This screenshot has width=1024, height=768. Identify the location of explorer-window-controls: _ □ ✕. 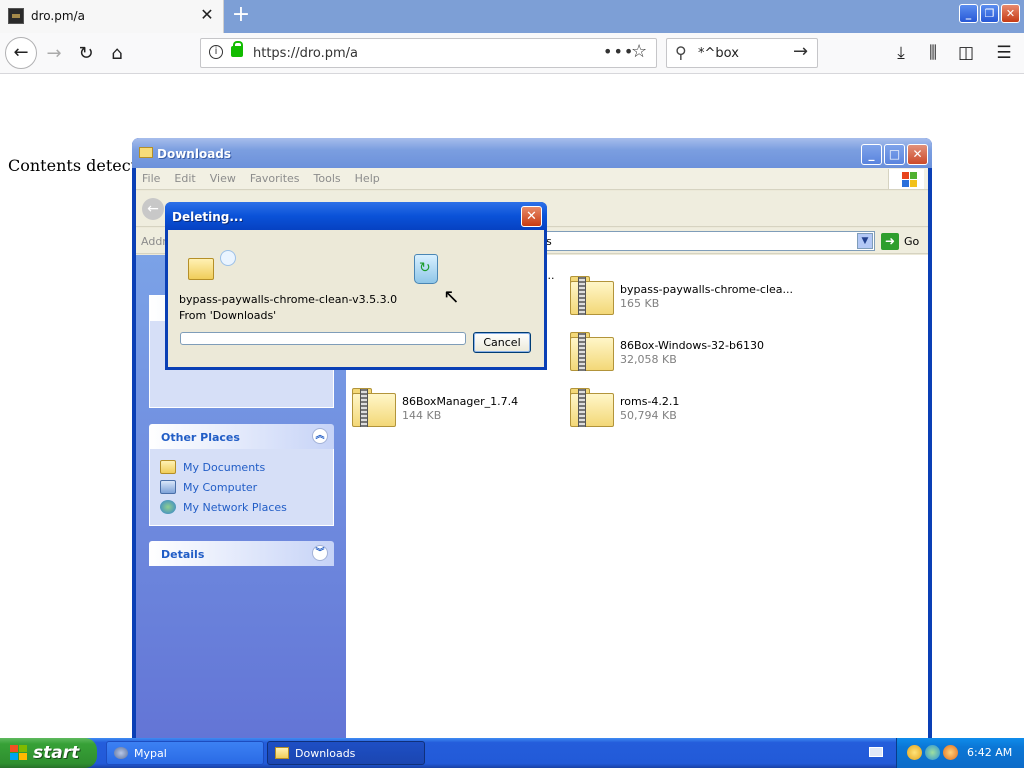
(894, 154).